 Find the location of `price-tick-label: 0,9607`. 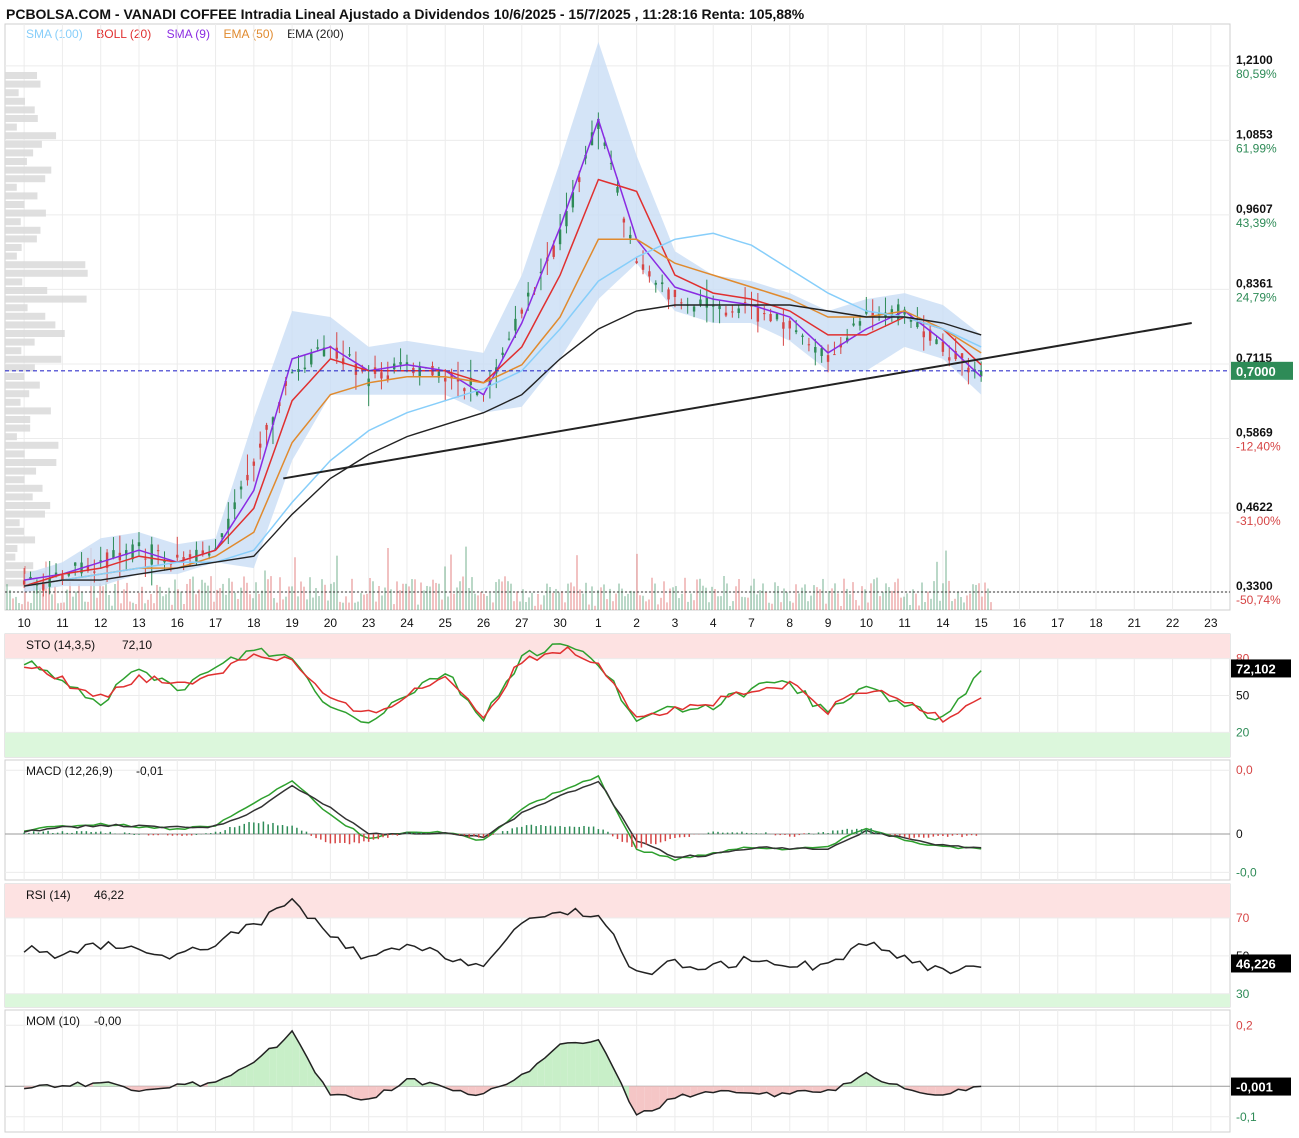

price-tick-label: 0,9607 is located at coordinates (1254, 209).